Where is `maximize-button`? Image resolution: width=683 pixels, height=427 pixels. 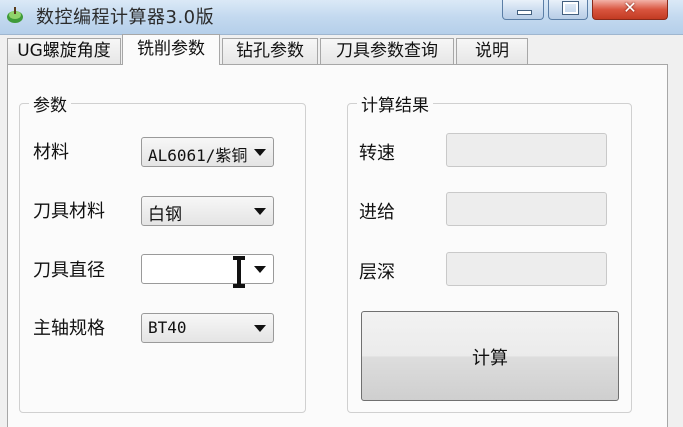 maximize-button is located at coordinates (568, 10).